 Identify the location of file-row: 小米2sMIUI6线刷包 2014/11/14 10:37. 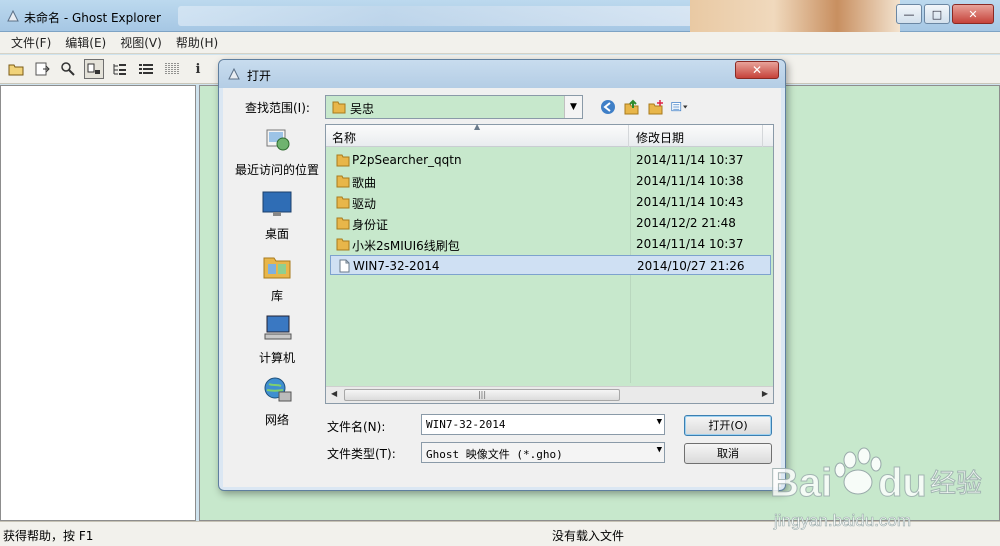
(550, 244).